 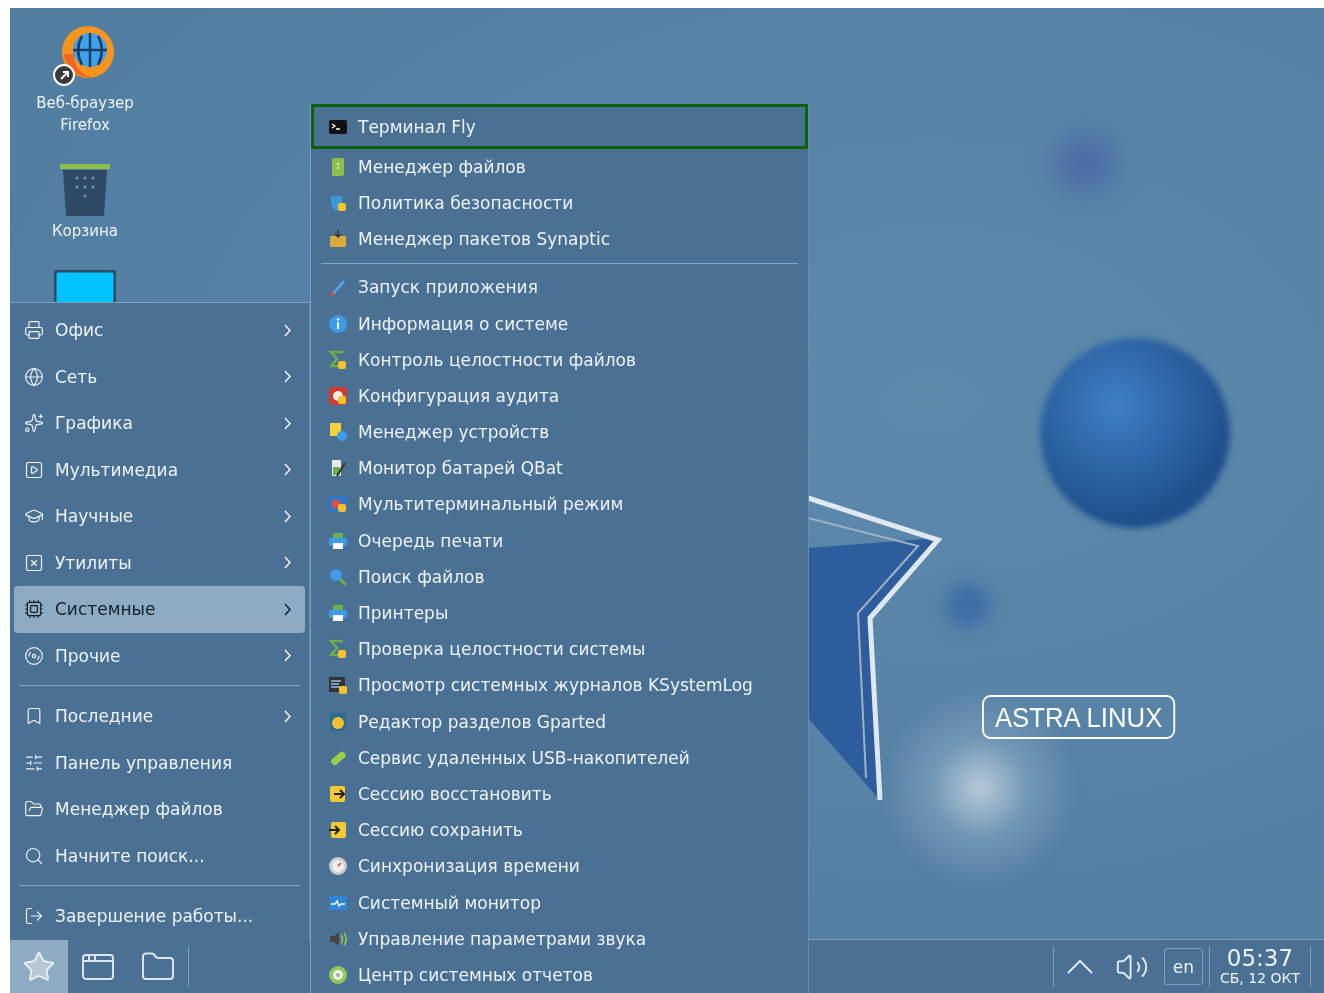 I want to click on menu-item: Офис, so click(x=159, y=330).